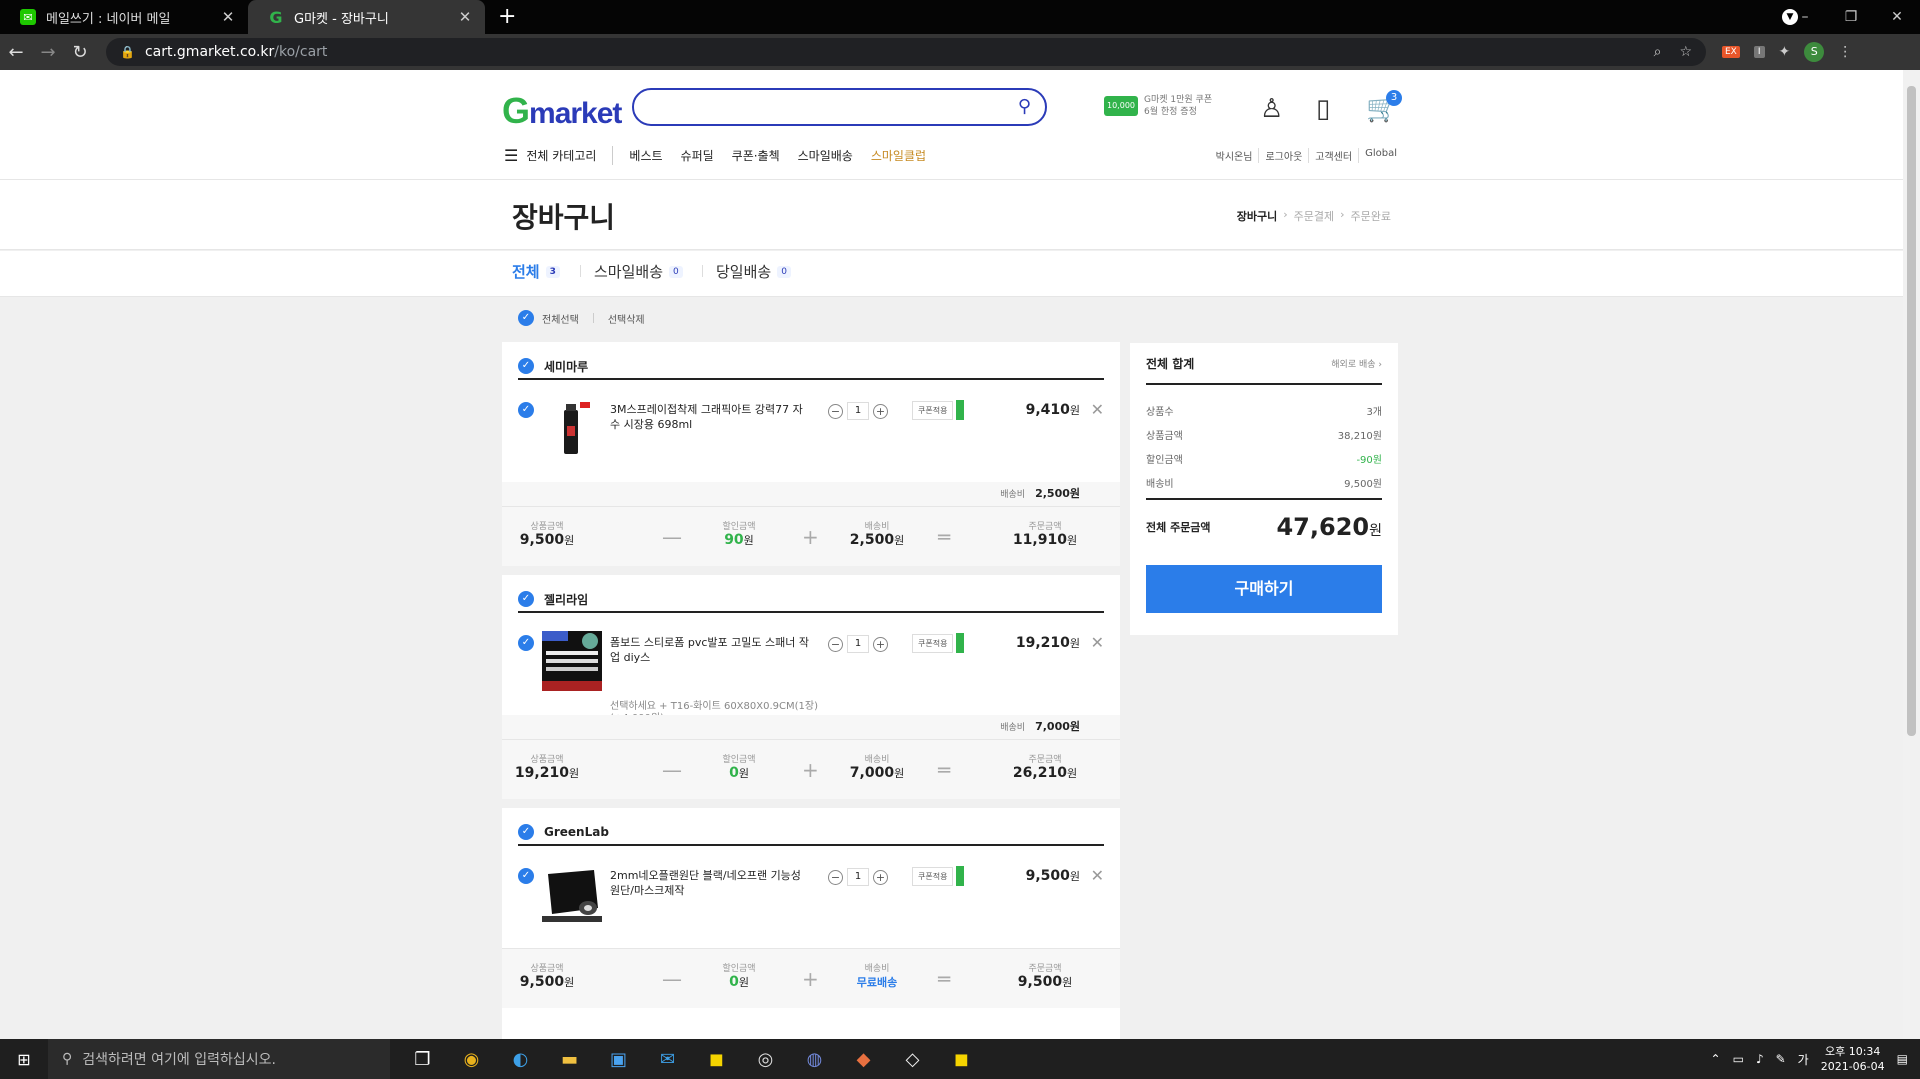 This screenshot has width=1920, height=1079. I want to click on discord-icon: ◍, so click(814, 1059).